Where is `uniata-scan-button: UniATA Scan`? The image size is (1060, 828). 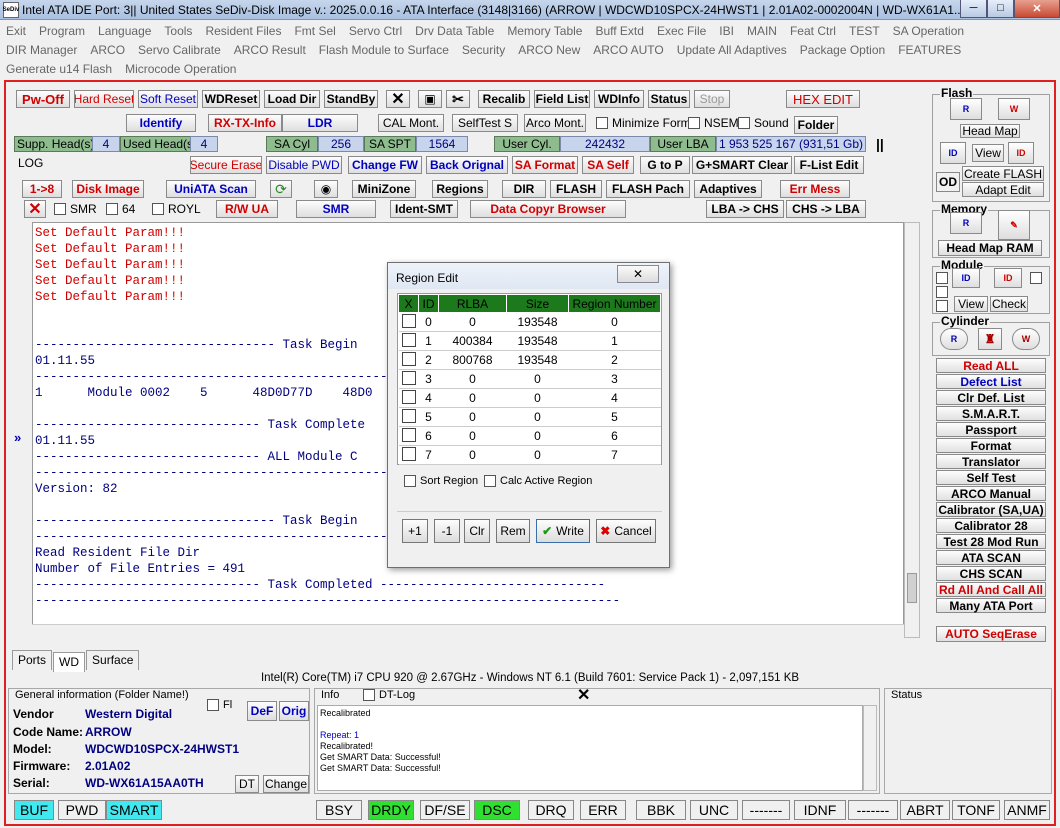
uniata-scan-button: UniATA Scan is located at coordinates (211, 189).